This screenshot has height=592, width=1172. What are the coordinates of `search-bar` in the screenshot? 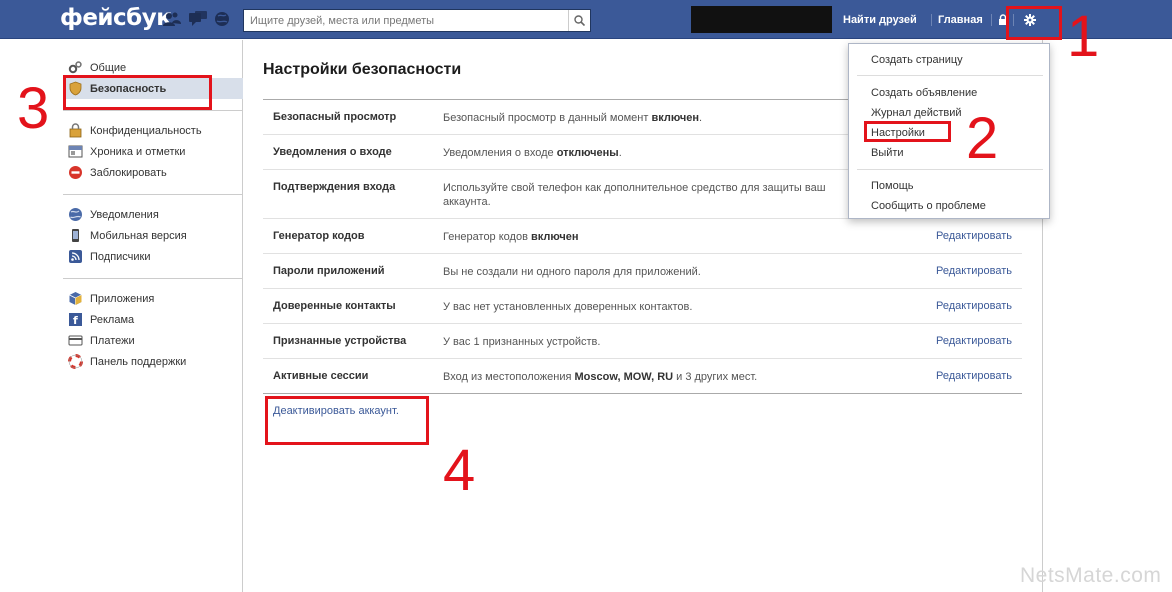 It's located at (417, 20).